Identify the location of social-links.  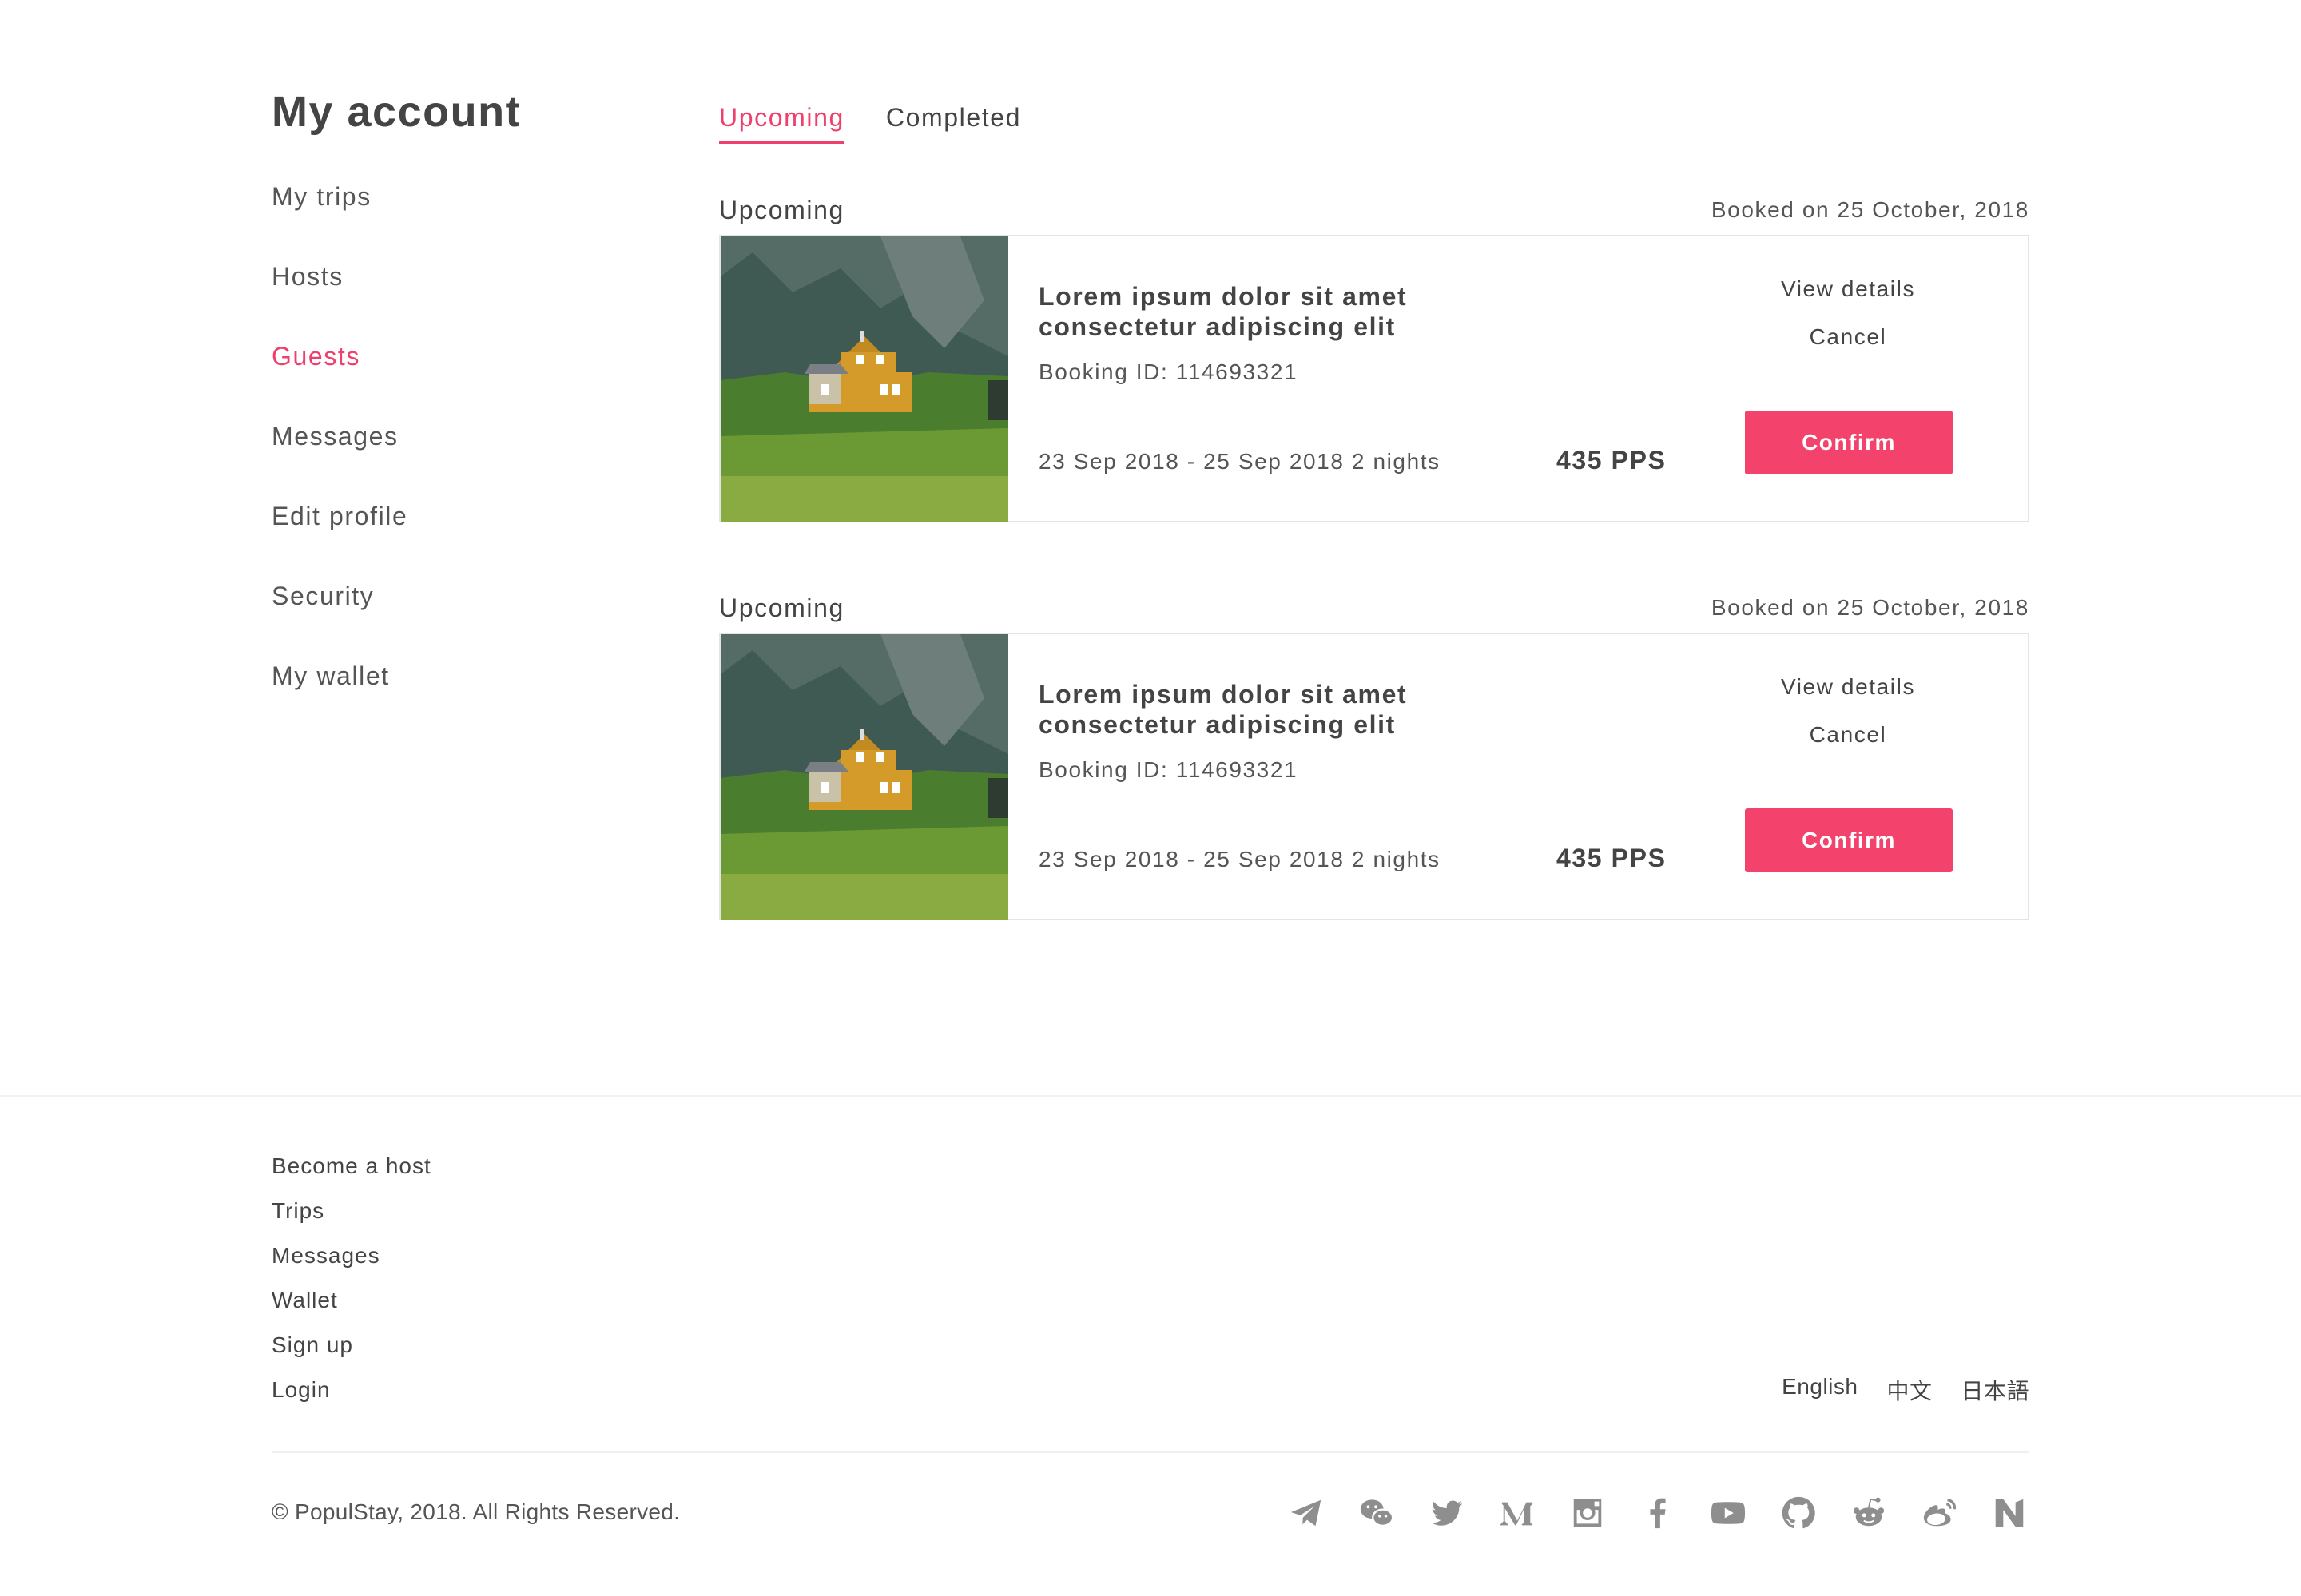
(1658, 1513).